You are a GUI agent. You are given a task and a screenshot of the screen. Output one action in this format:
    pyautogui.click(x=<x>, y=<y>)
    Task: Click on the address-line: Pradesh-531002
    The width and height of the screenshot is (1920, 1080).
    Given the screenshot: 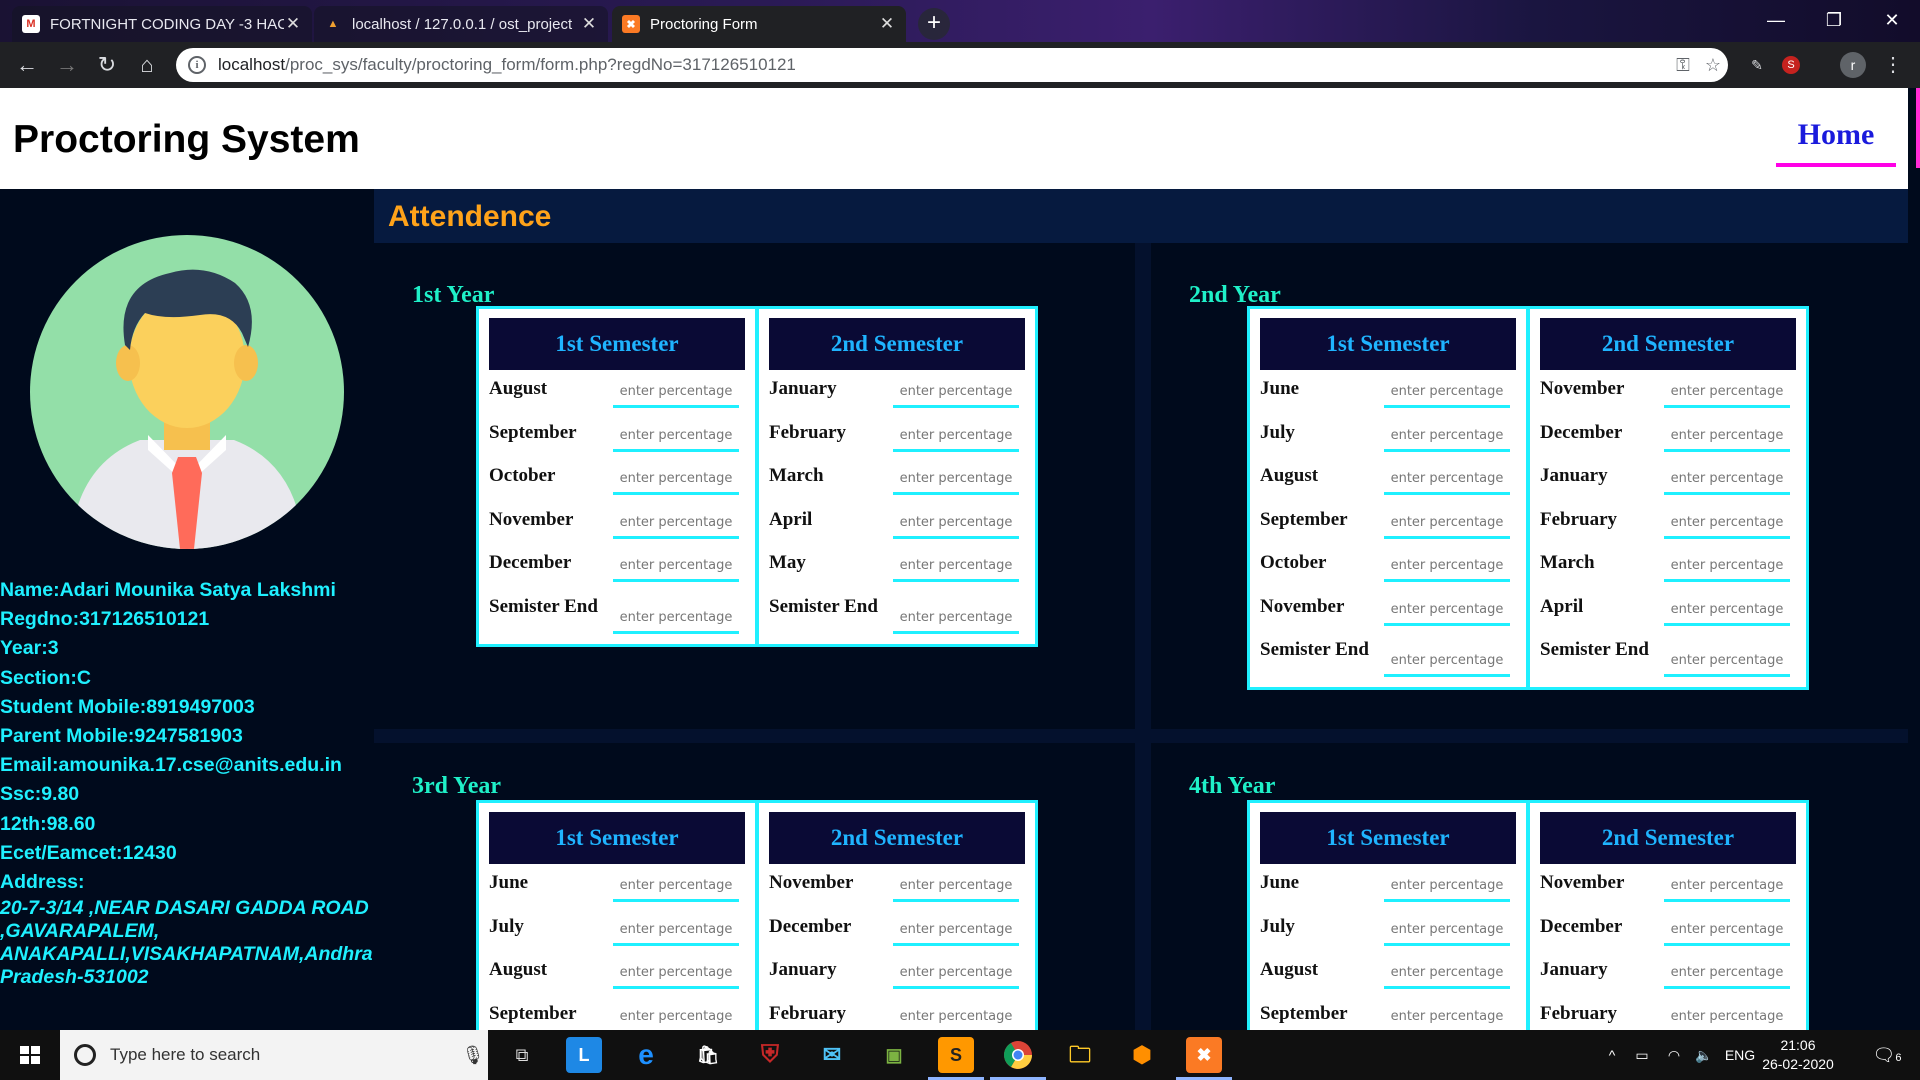 What is the action you would take?
    pyautogui.click(x=74, y=977)
    